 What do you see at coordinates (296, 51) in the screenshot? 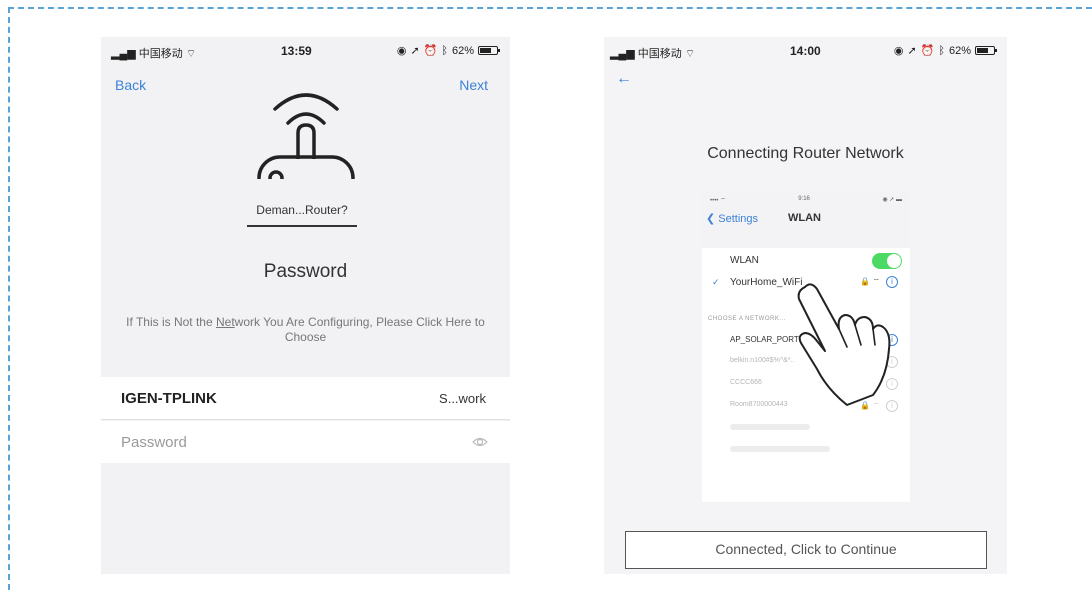
I see `status-time: 13:59` at bounding box center [296, 51].